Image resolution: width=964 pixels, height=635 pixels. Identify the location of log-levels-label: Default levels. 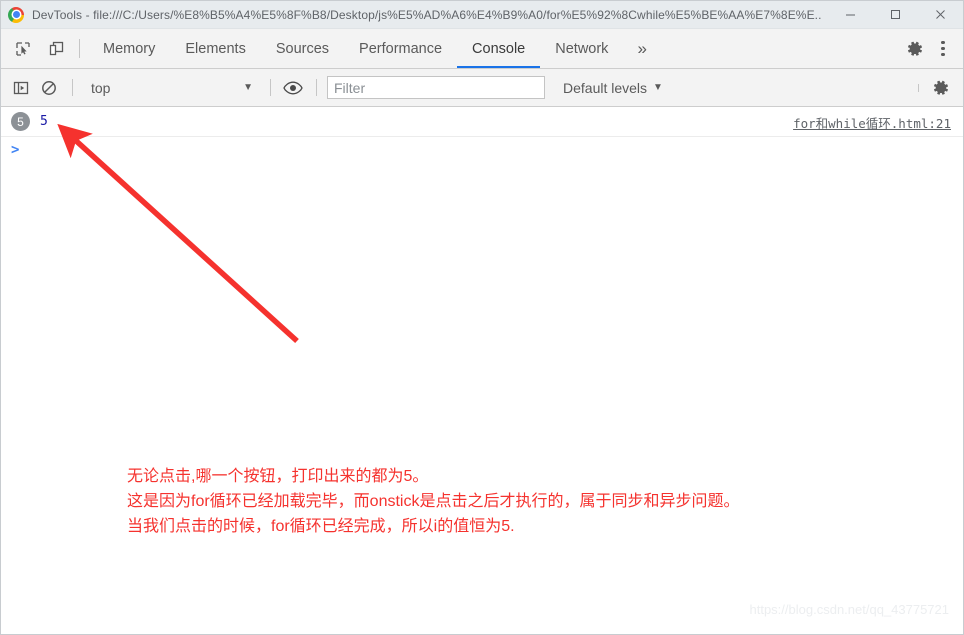
(605, 87).